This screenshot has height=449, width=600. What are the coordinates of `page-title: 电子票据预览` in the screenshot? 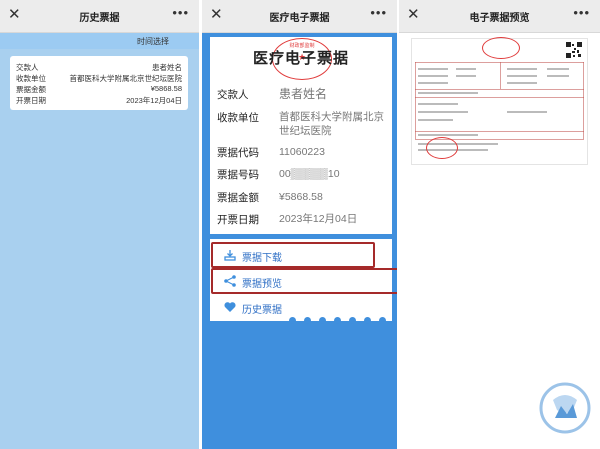 It's located at (499, 18).